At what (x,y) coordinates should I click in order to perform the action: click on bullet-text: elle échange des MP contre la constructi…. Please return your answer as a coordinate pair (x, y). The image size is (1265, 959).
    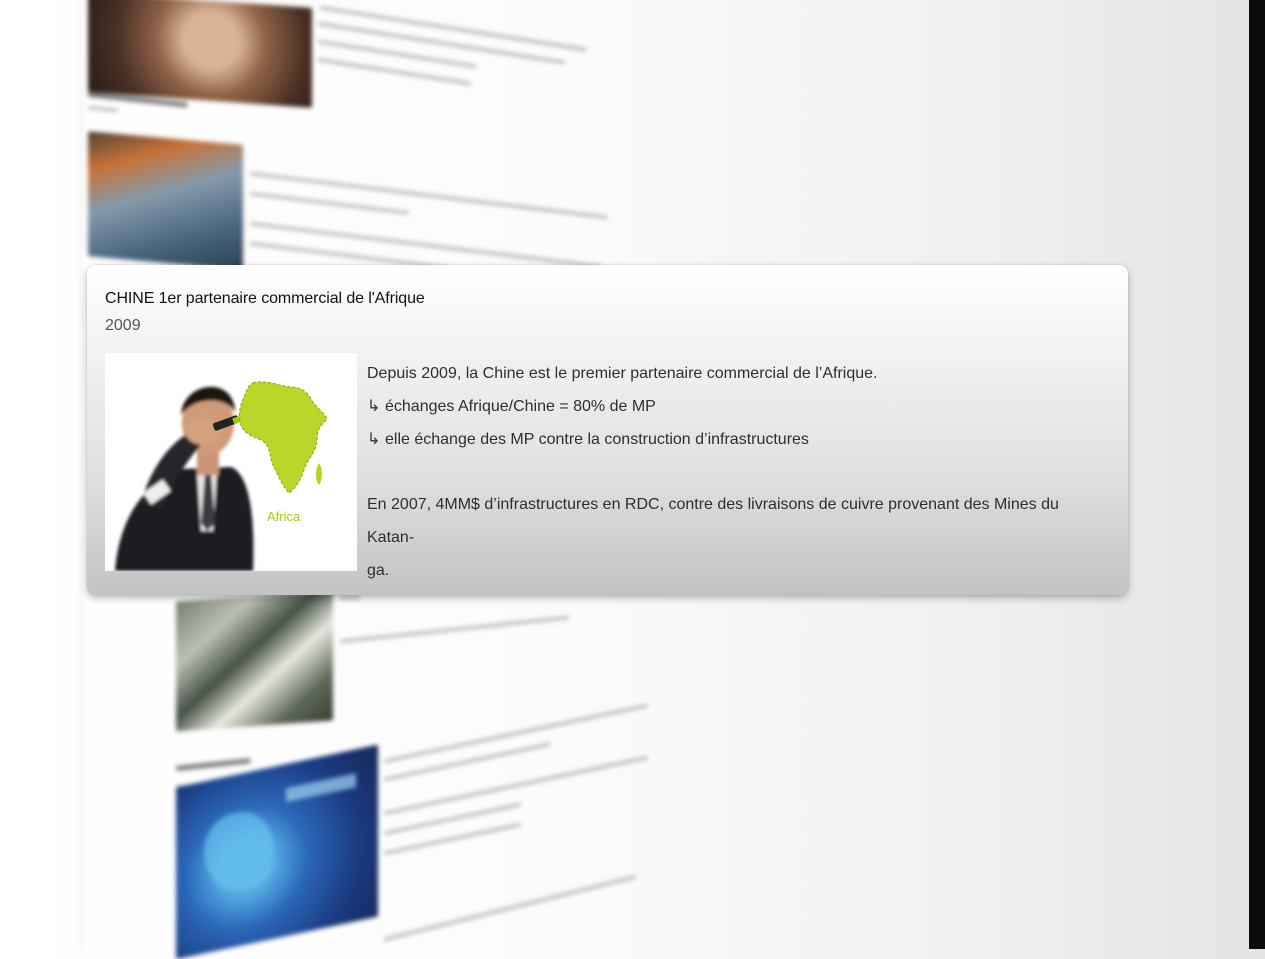
    Looking at the image, I should click on (597, 439).